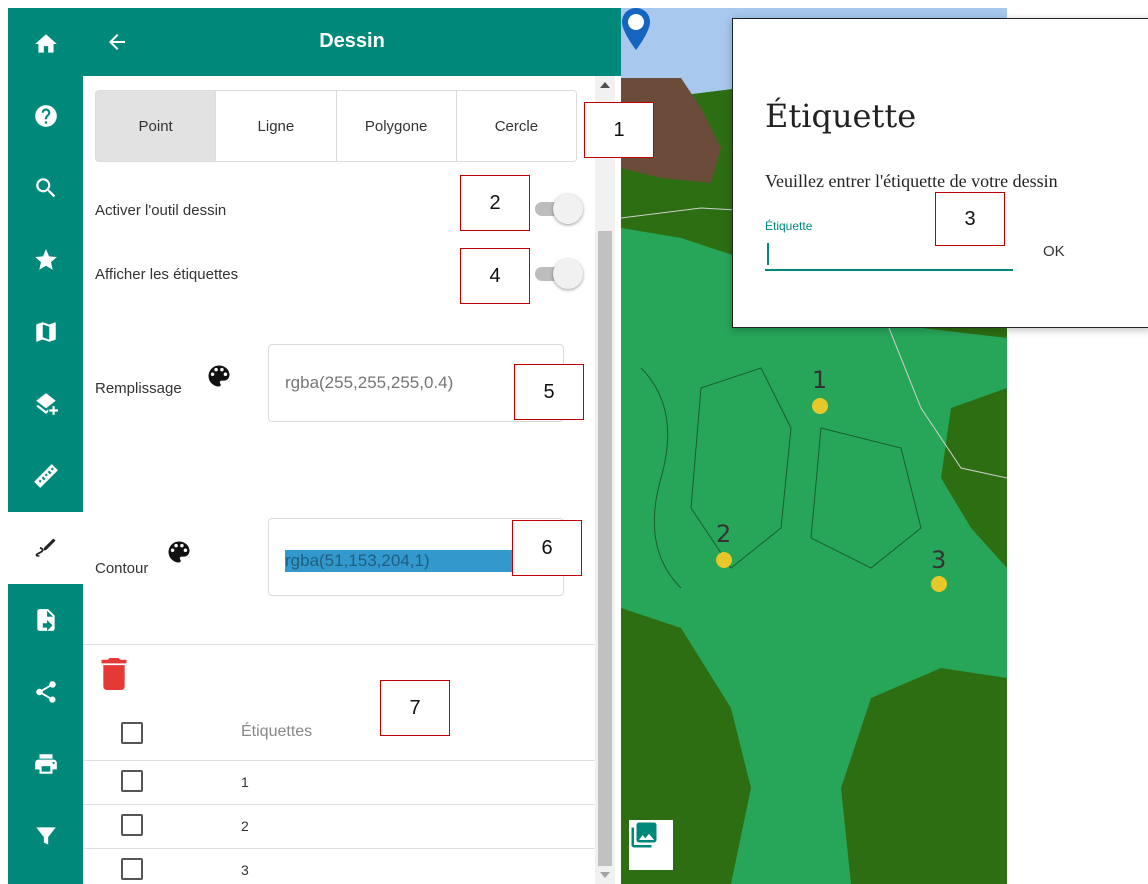 The width and height of the screenshot is (1148, 884). I want to click on panel-scrollbar, so click(605, 480).